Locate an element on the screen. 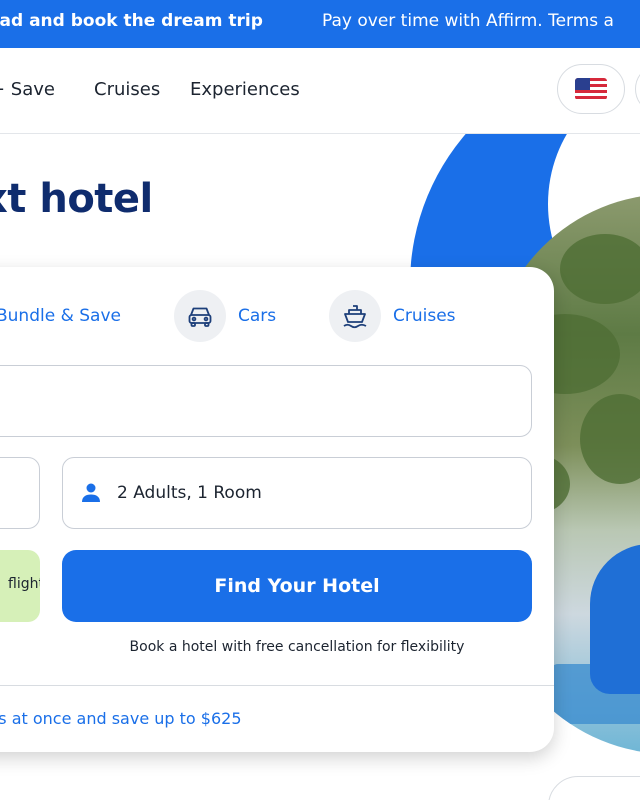 Image resolution: width=640 pixels, height=800 pixels. chat-button is located at coordinates (594, 788).